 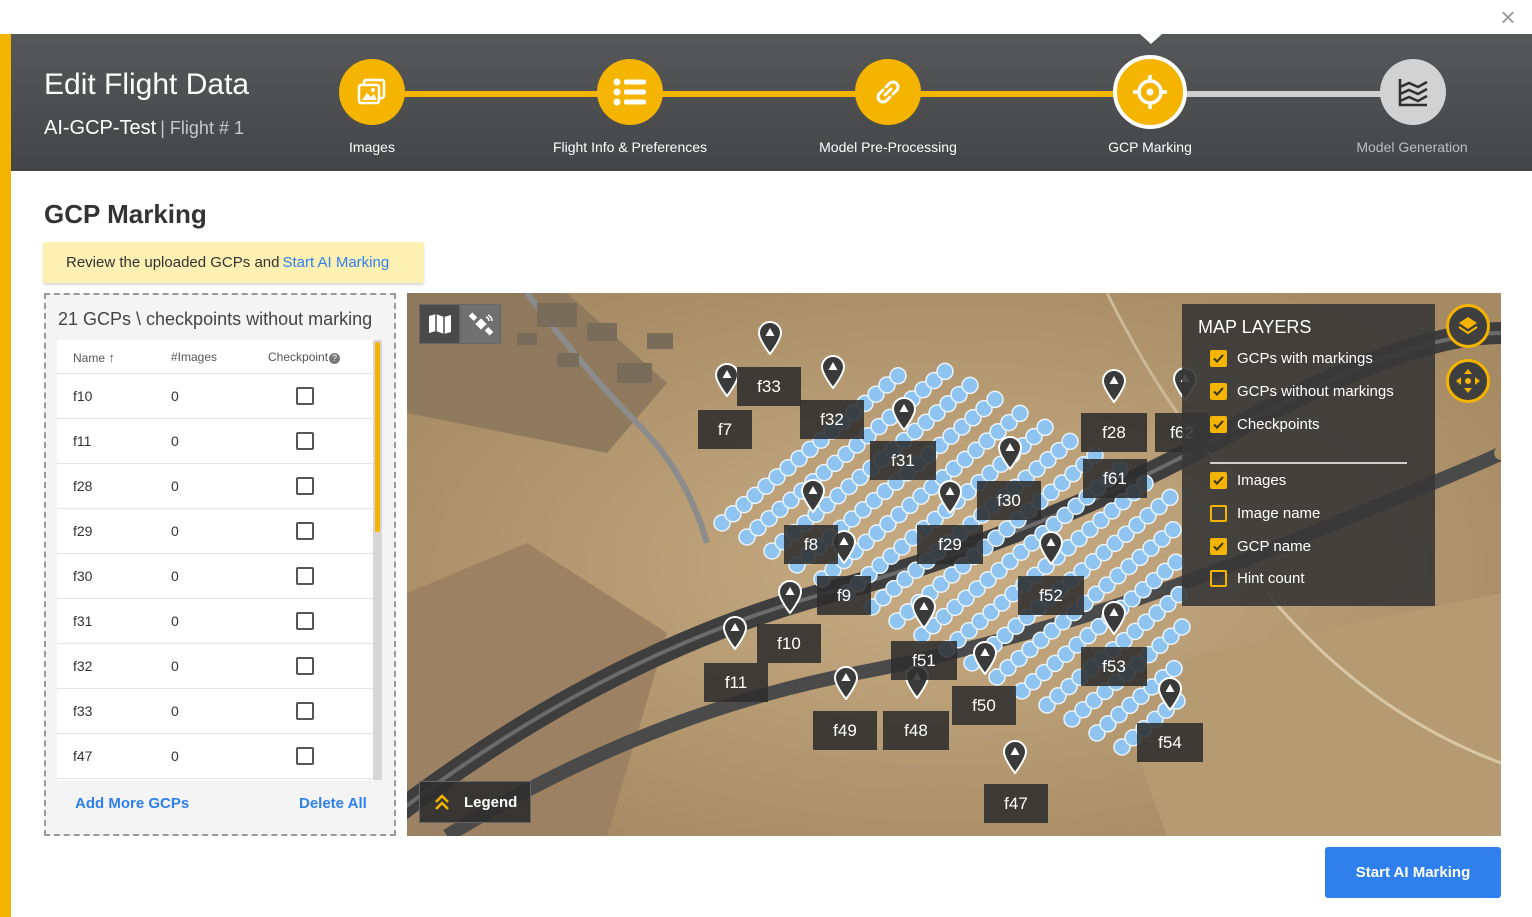 What do you see at coordinates (1170, 742) in the screenshot?
I see `gcp-name-label: f54` at bounding box center [1170, 742].